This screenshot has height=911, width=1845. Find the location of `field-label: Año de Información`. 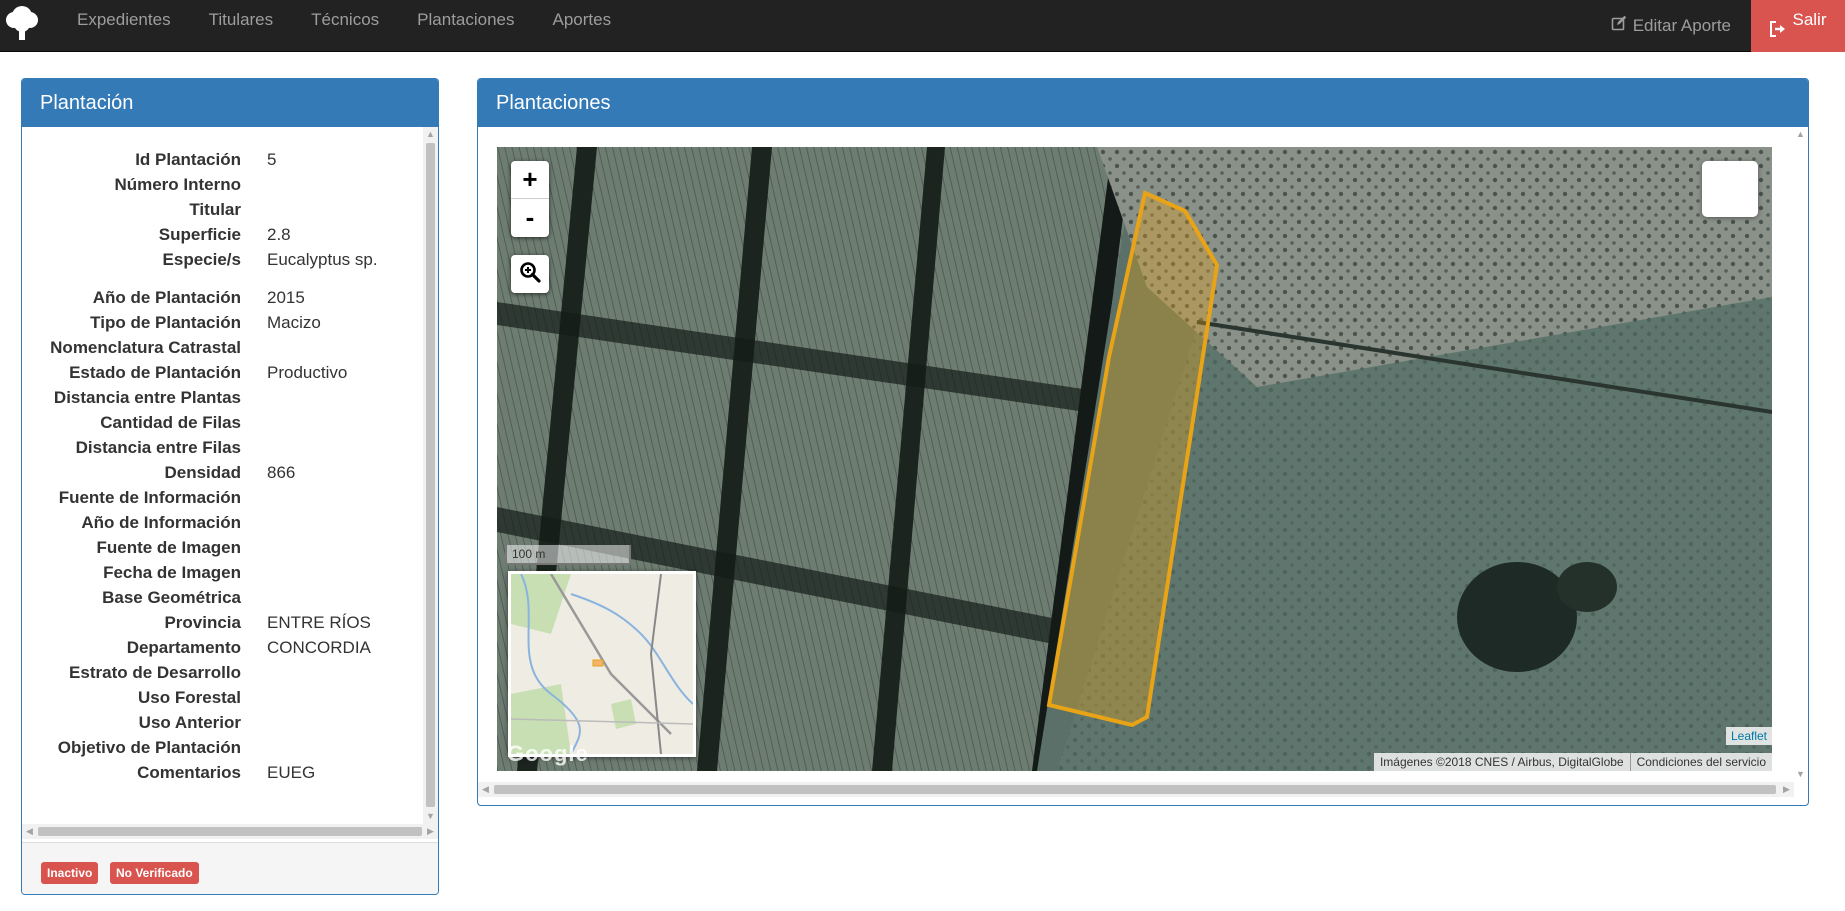

field-label: Año de Información is located at coordinates (161, 522).